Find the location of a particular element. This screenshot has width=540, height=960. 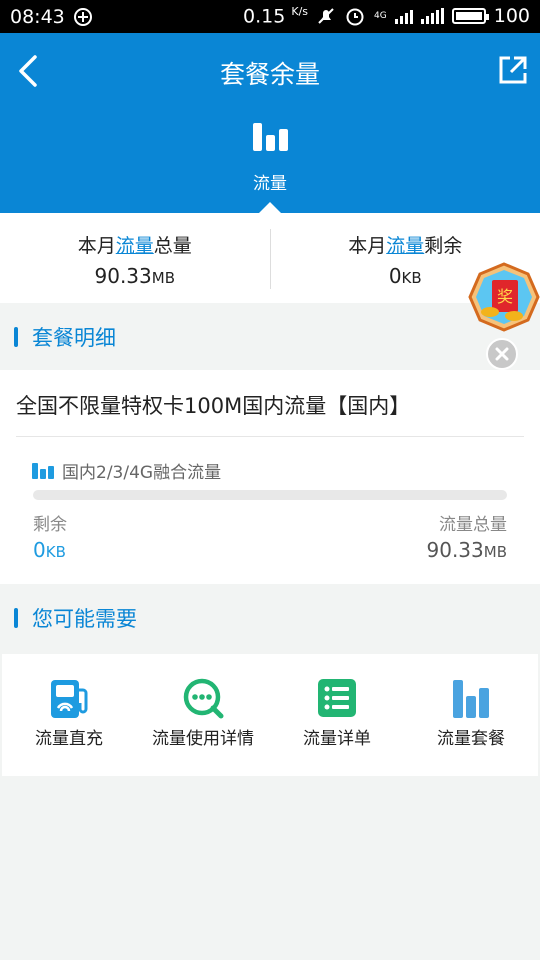

traffic-type-row: 国内2/3/4G融合流量 is located at coordinates (126, 470).